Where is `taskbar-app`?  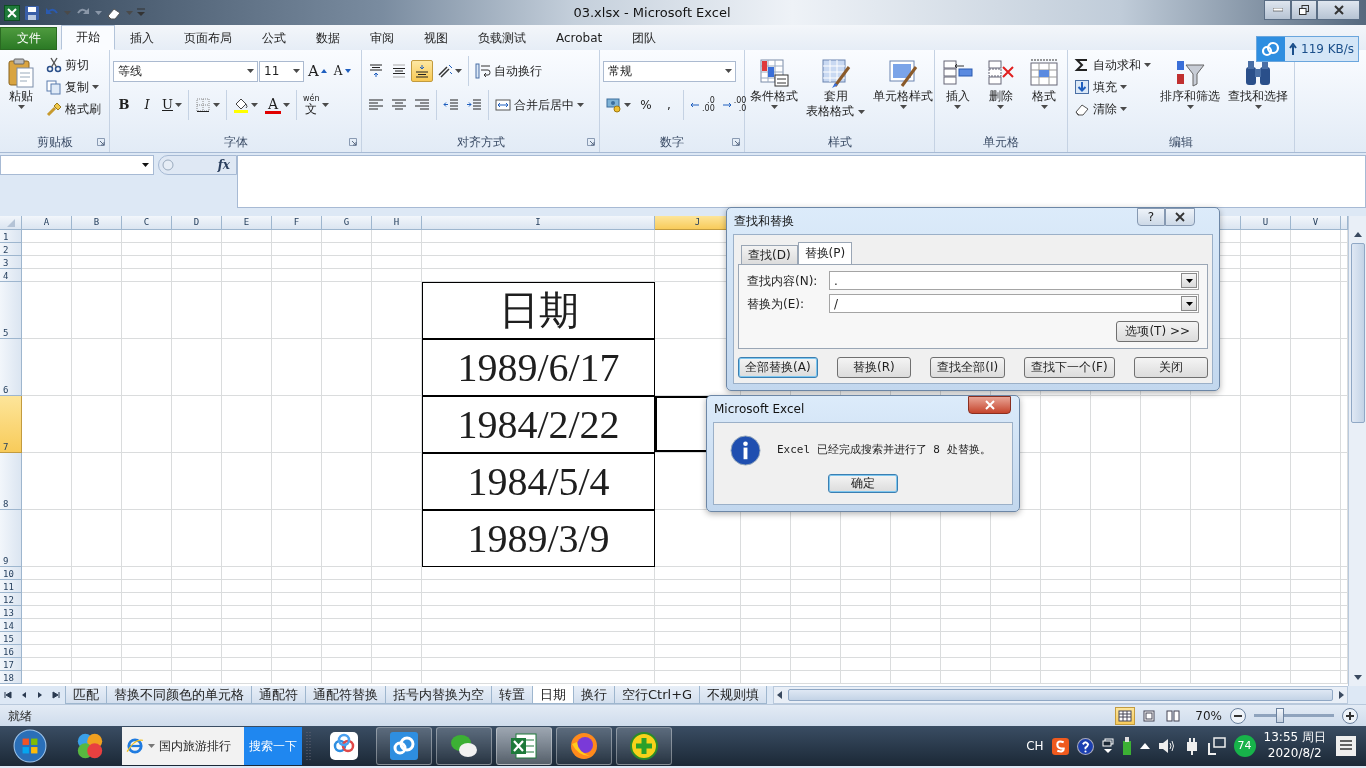
taskbar-app is located at coordinates (464, 746).